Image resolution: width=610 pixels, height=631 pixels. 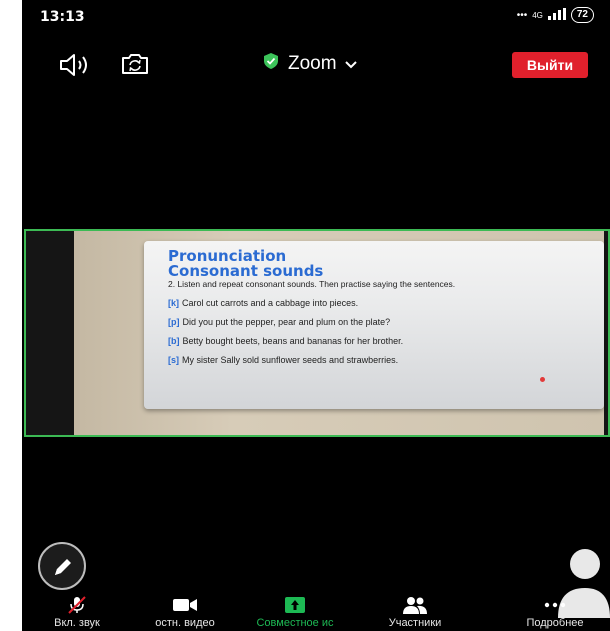 I want to click on chevron-down-icon, so click(x=350, y=64).